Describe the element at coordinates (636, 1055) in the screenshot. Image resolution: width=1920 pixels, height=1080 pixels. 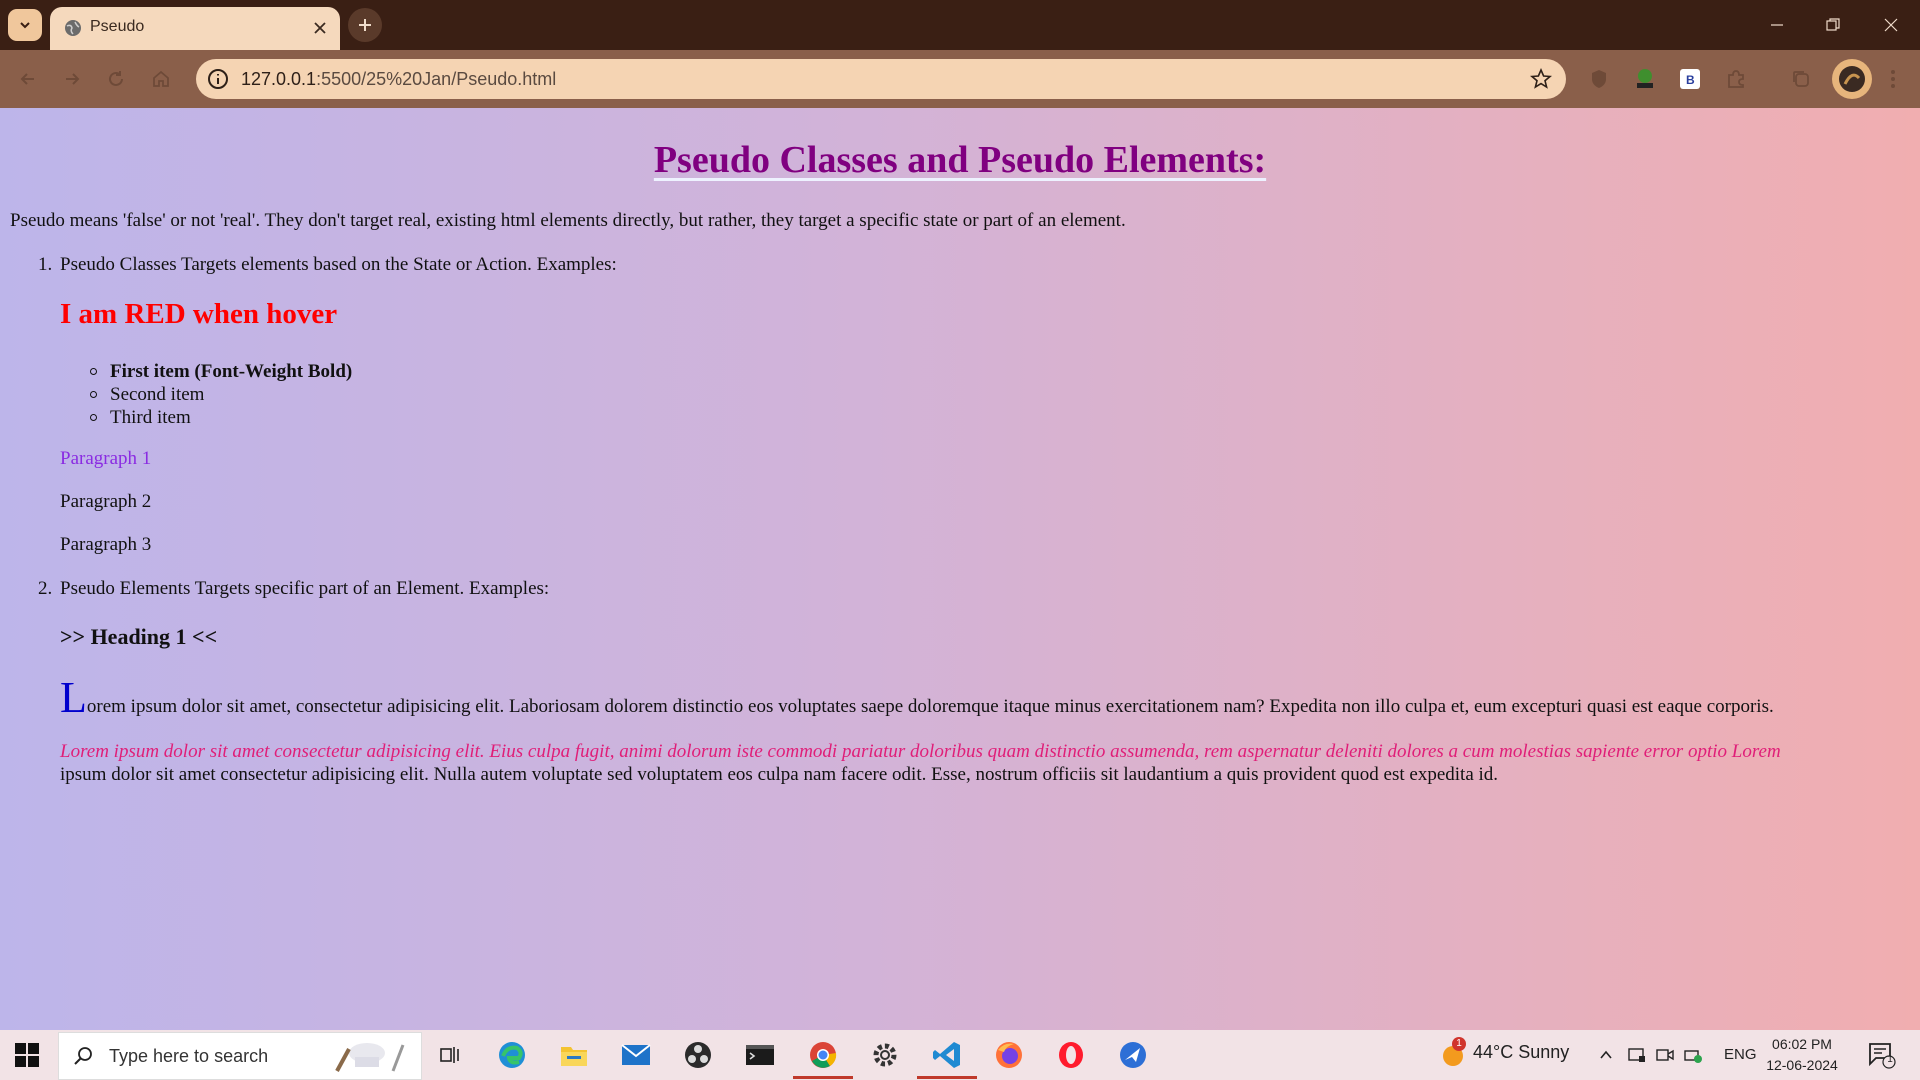
I see `mail-icon` at that location.